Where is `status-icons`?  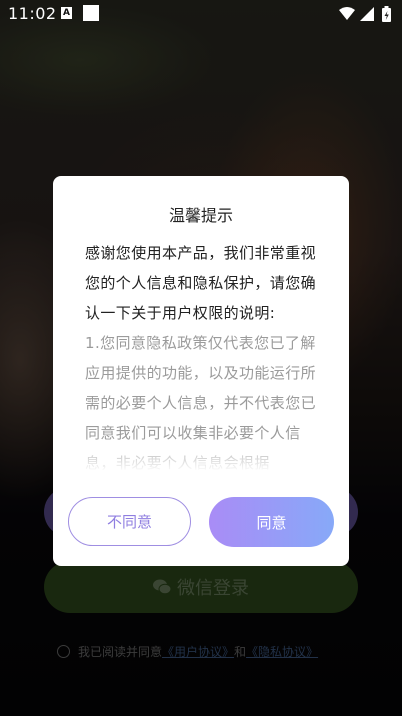 status-icons is located at coordinates (365, 14).